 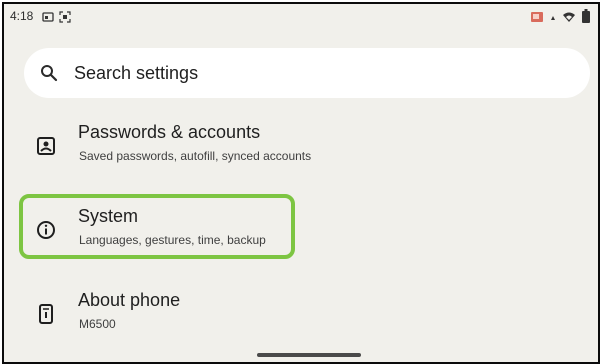 I want to click on status-icons, so click(x=560, y=18).